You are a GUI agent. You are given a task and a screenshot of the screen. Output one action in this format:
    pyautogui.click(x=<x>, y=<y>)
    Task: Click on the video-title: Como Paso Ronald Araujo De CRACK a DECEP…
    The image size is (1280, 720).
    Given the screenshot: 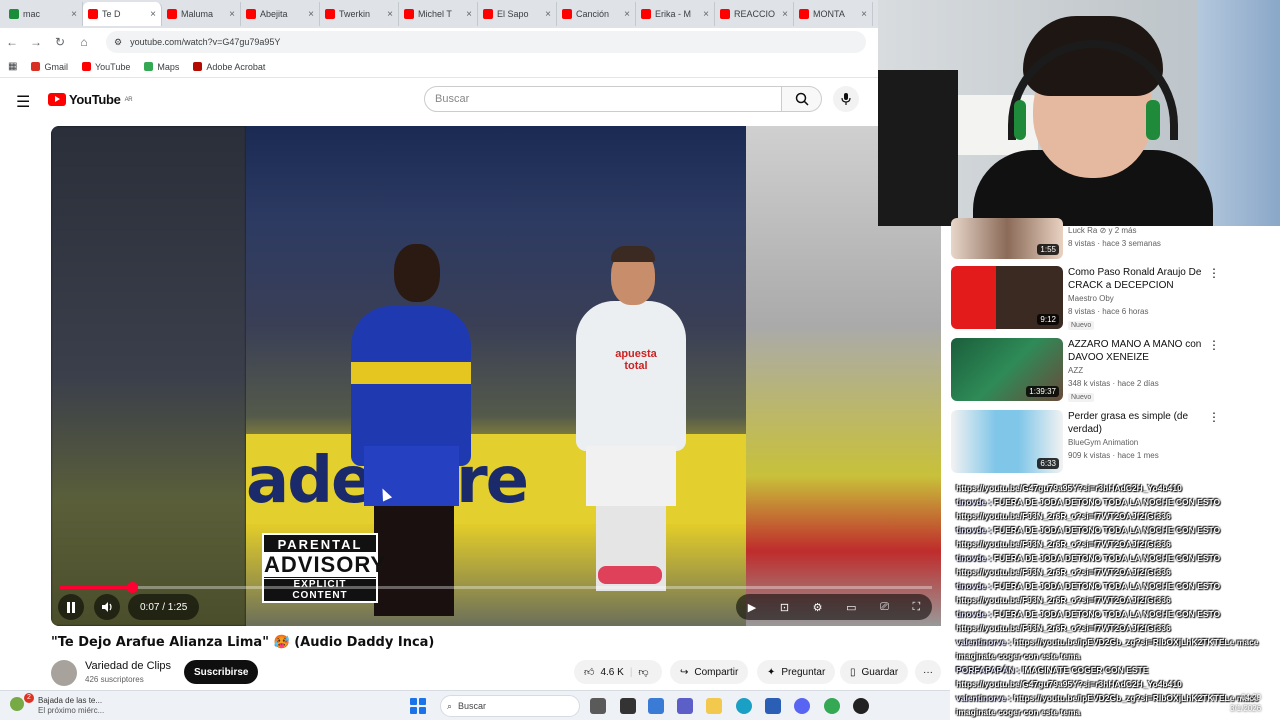 What is the action you would take?
    pyautogui.click(x=1138, y=279)
    